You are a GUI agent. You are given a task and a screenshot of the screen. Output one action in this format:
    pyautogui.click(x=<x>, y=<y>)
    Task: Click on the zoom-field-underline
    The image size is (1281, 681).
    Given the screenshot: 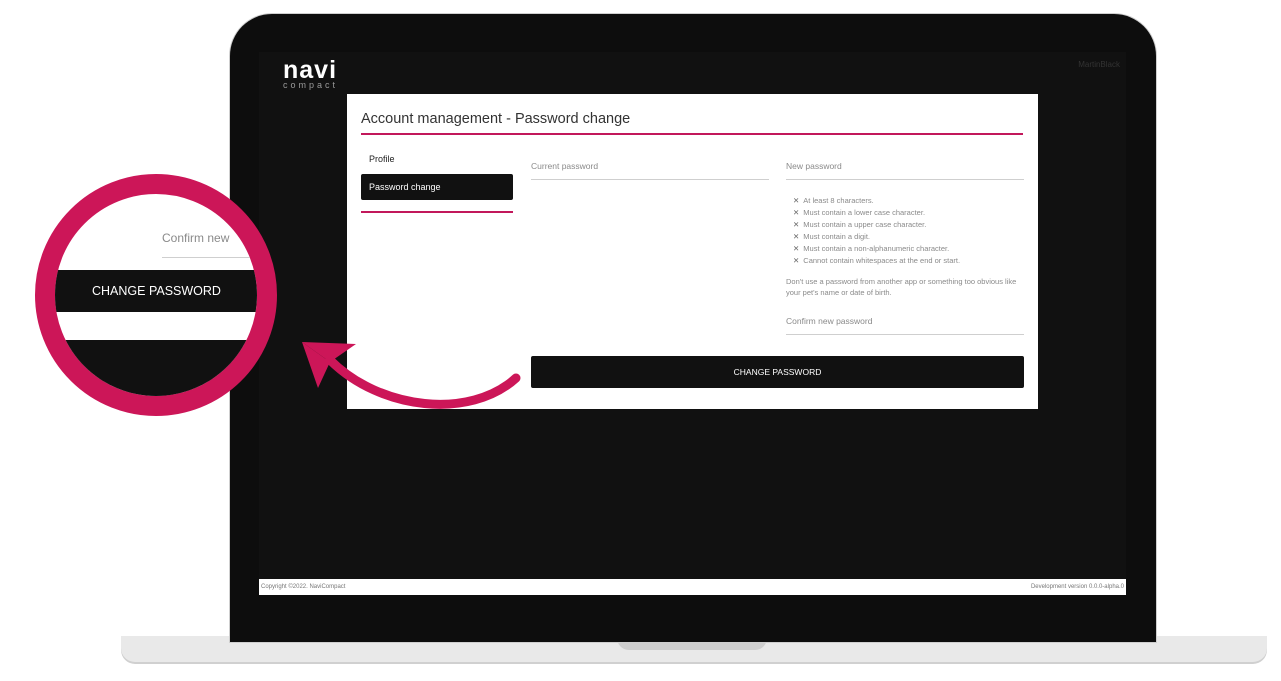 What is the action you would take?
    pyautogui.click(x=209, y=257)
    